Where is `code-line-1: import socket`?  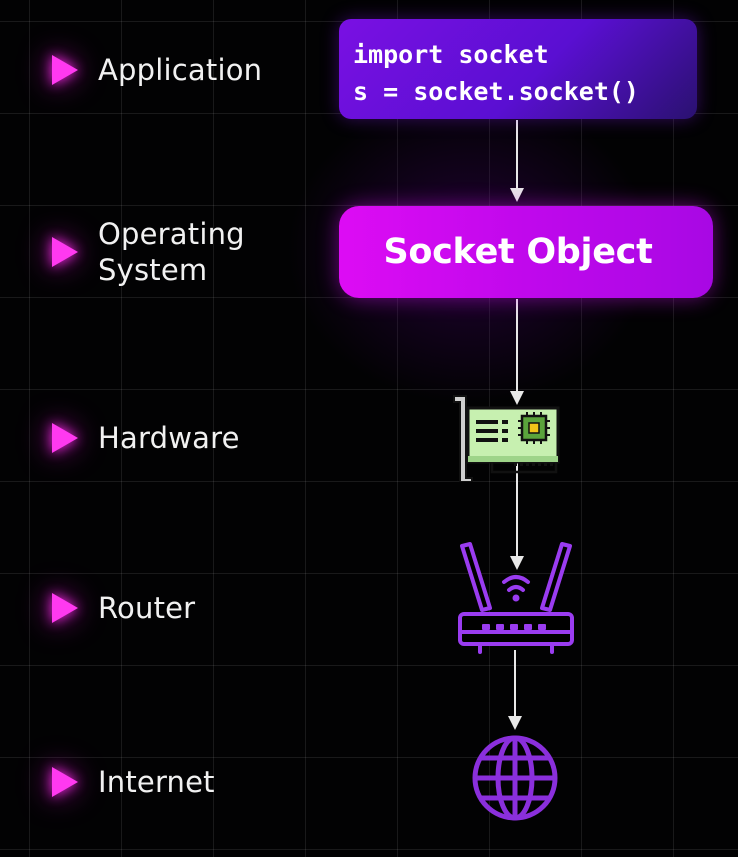
code-line-1: import socket is located at coordinates (451, 54).